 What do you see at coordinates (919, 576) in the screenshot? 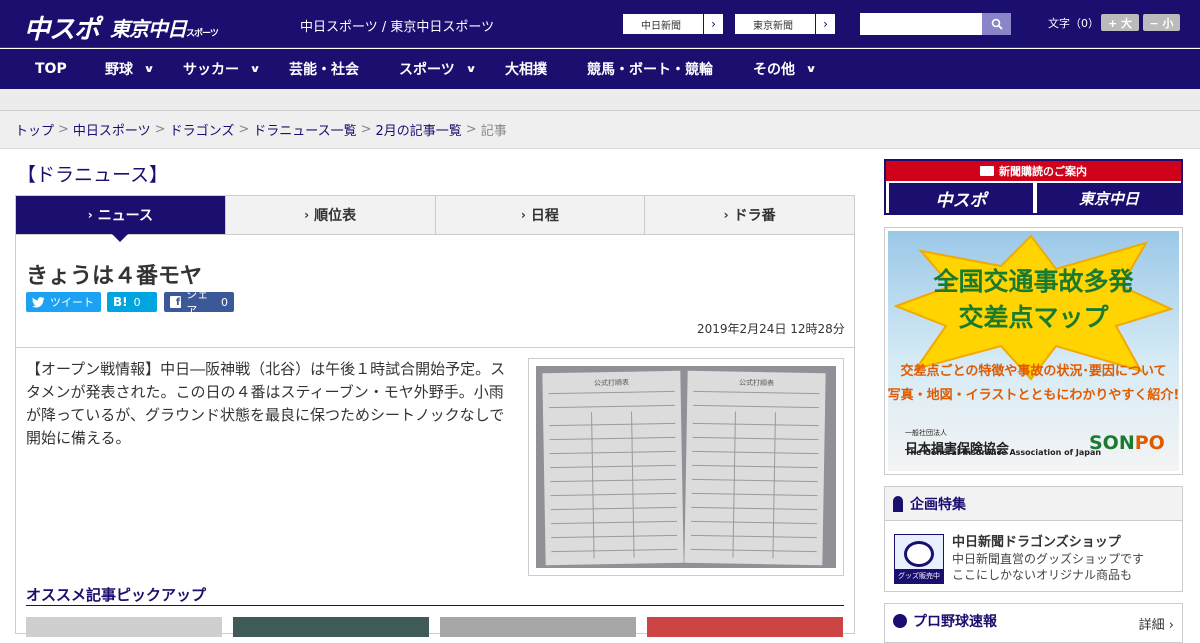
I see `shop-badge: グッズ販売中` at bounding box center [919, 576].